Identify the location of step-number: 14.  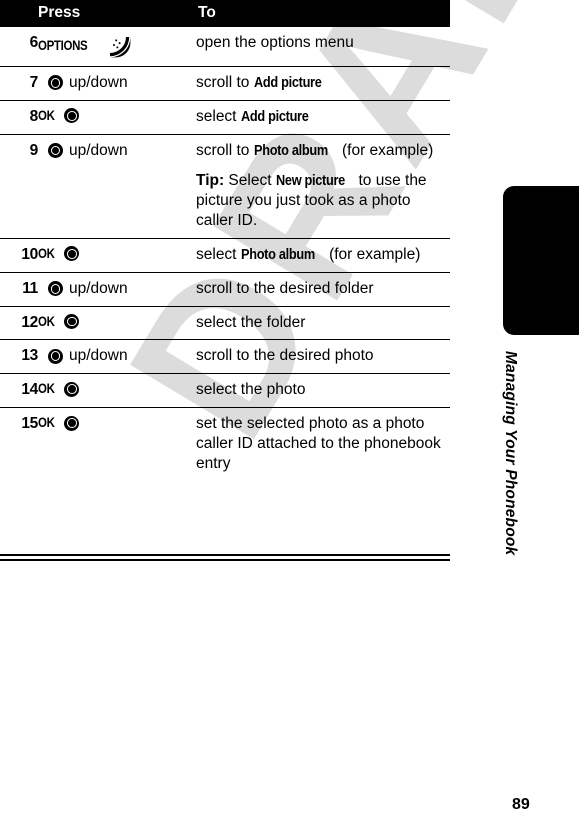
(19, 390).